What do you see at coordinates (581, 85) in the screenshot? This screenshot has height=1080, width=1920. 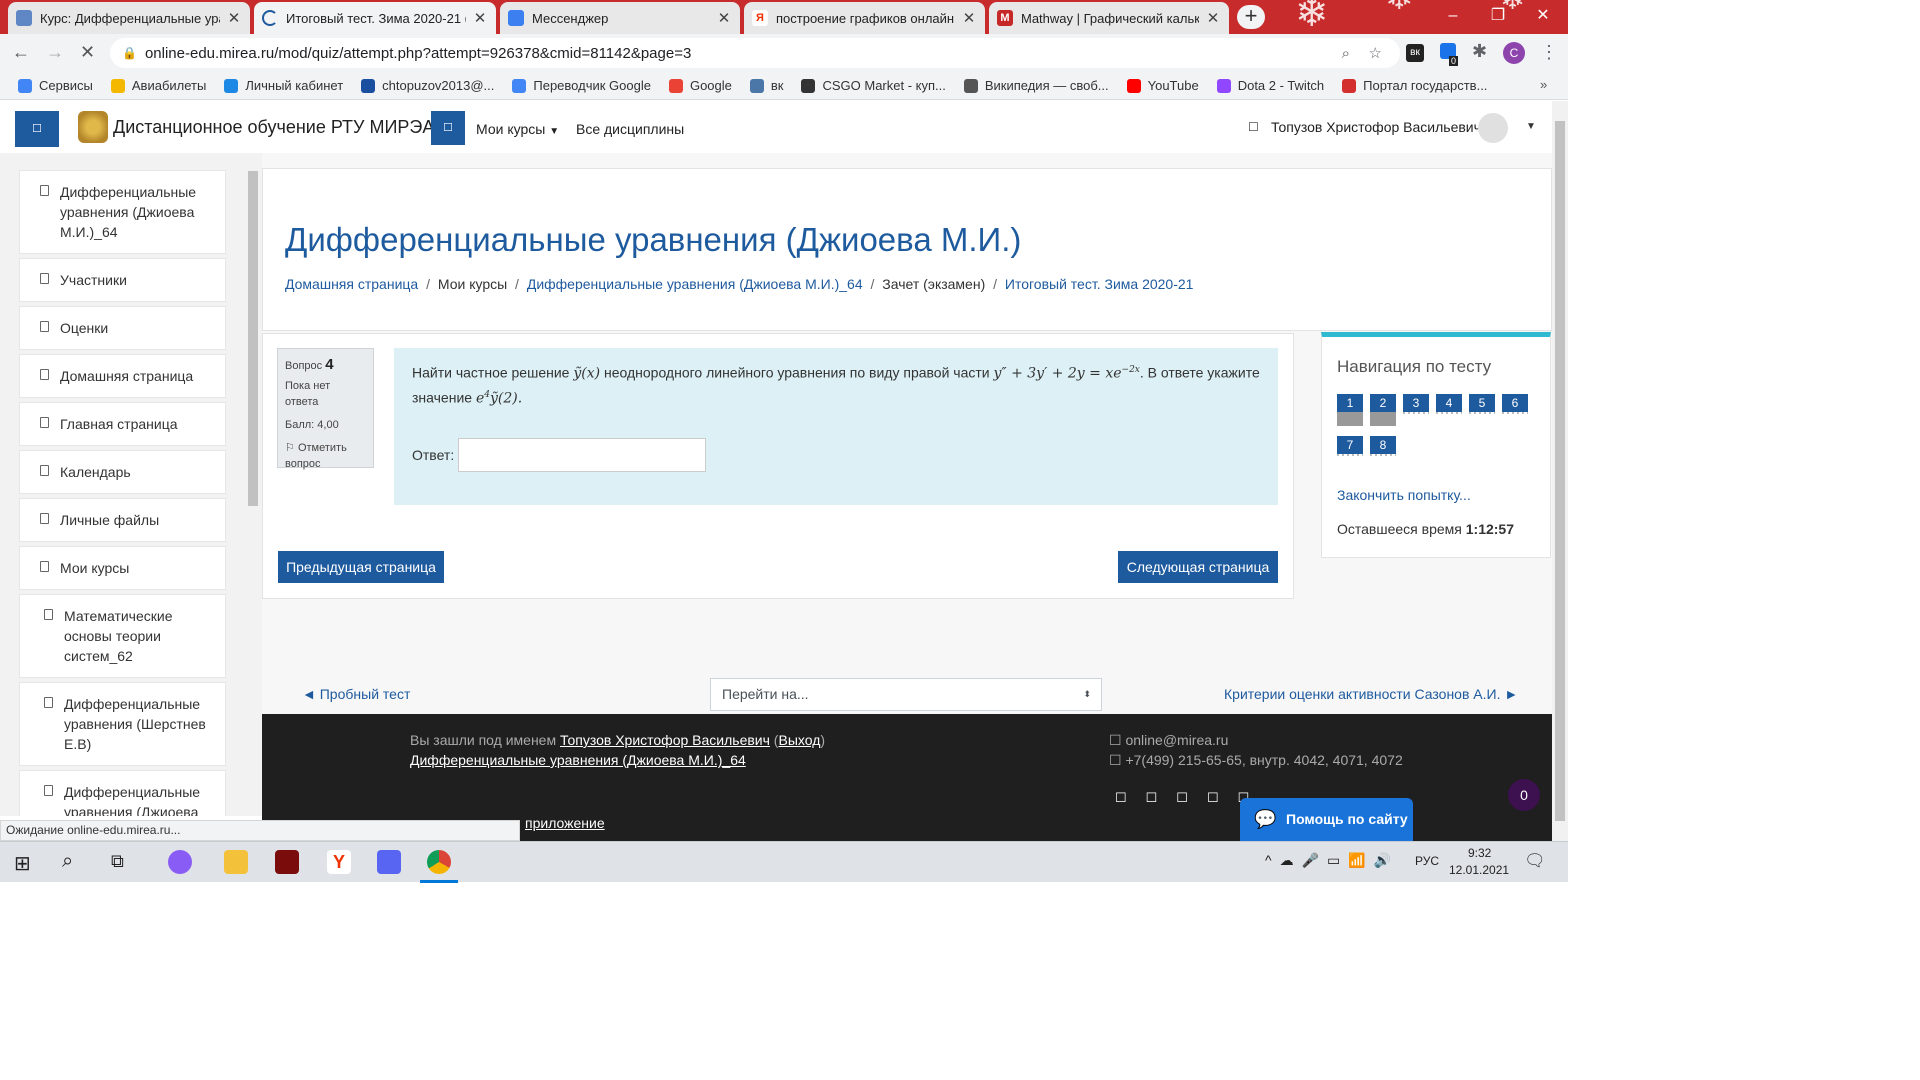 I see `bookmark-item: Переводчик Google` at bounding box center [581, 85].